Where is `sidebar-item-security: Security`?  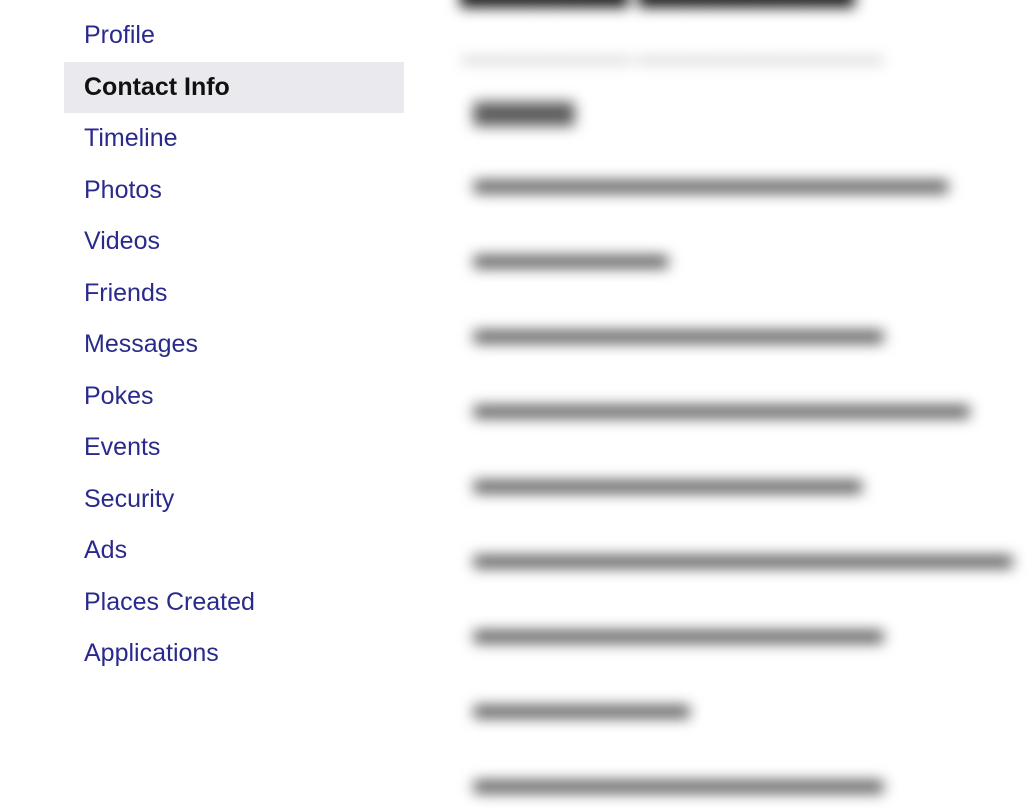
sidebar-item-security: Security is located at coordinates (234, 500).